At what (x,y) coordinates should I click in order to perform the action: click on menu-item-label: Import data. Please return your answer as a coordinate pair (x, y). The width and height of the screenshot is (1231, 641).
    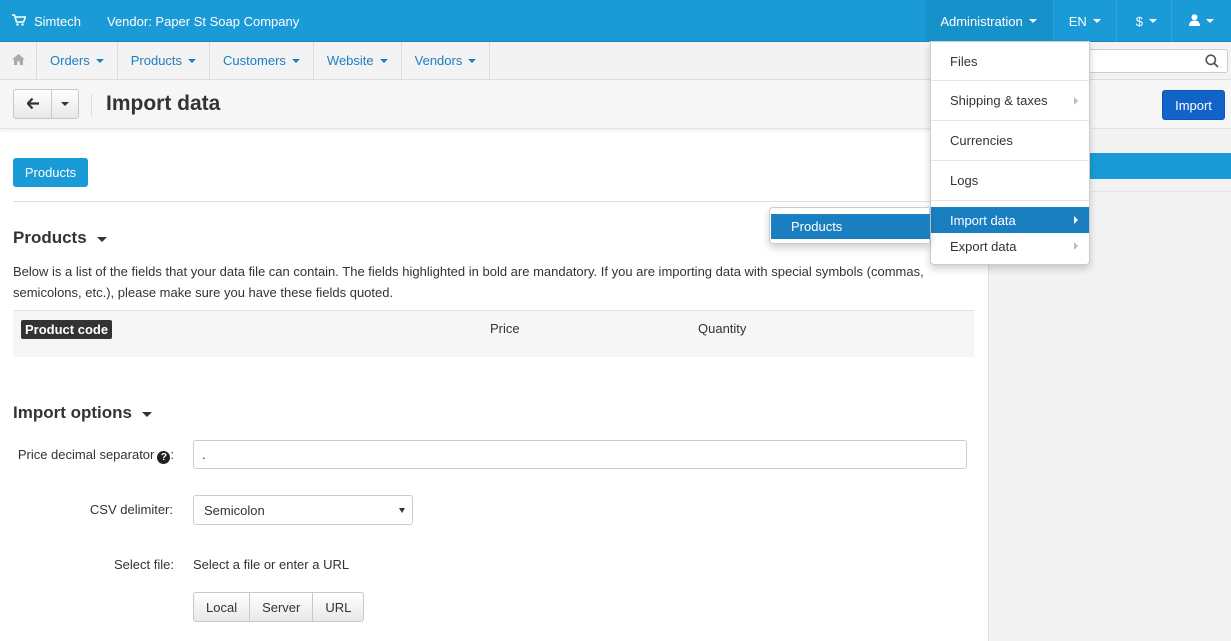
    Looking at the image, I should click on (983, 220).